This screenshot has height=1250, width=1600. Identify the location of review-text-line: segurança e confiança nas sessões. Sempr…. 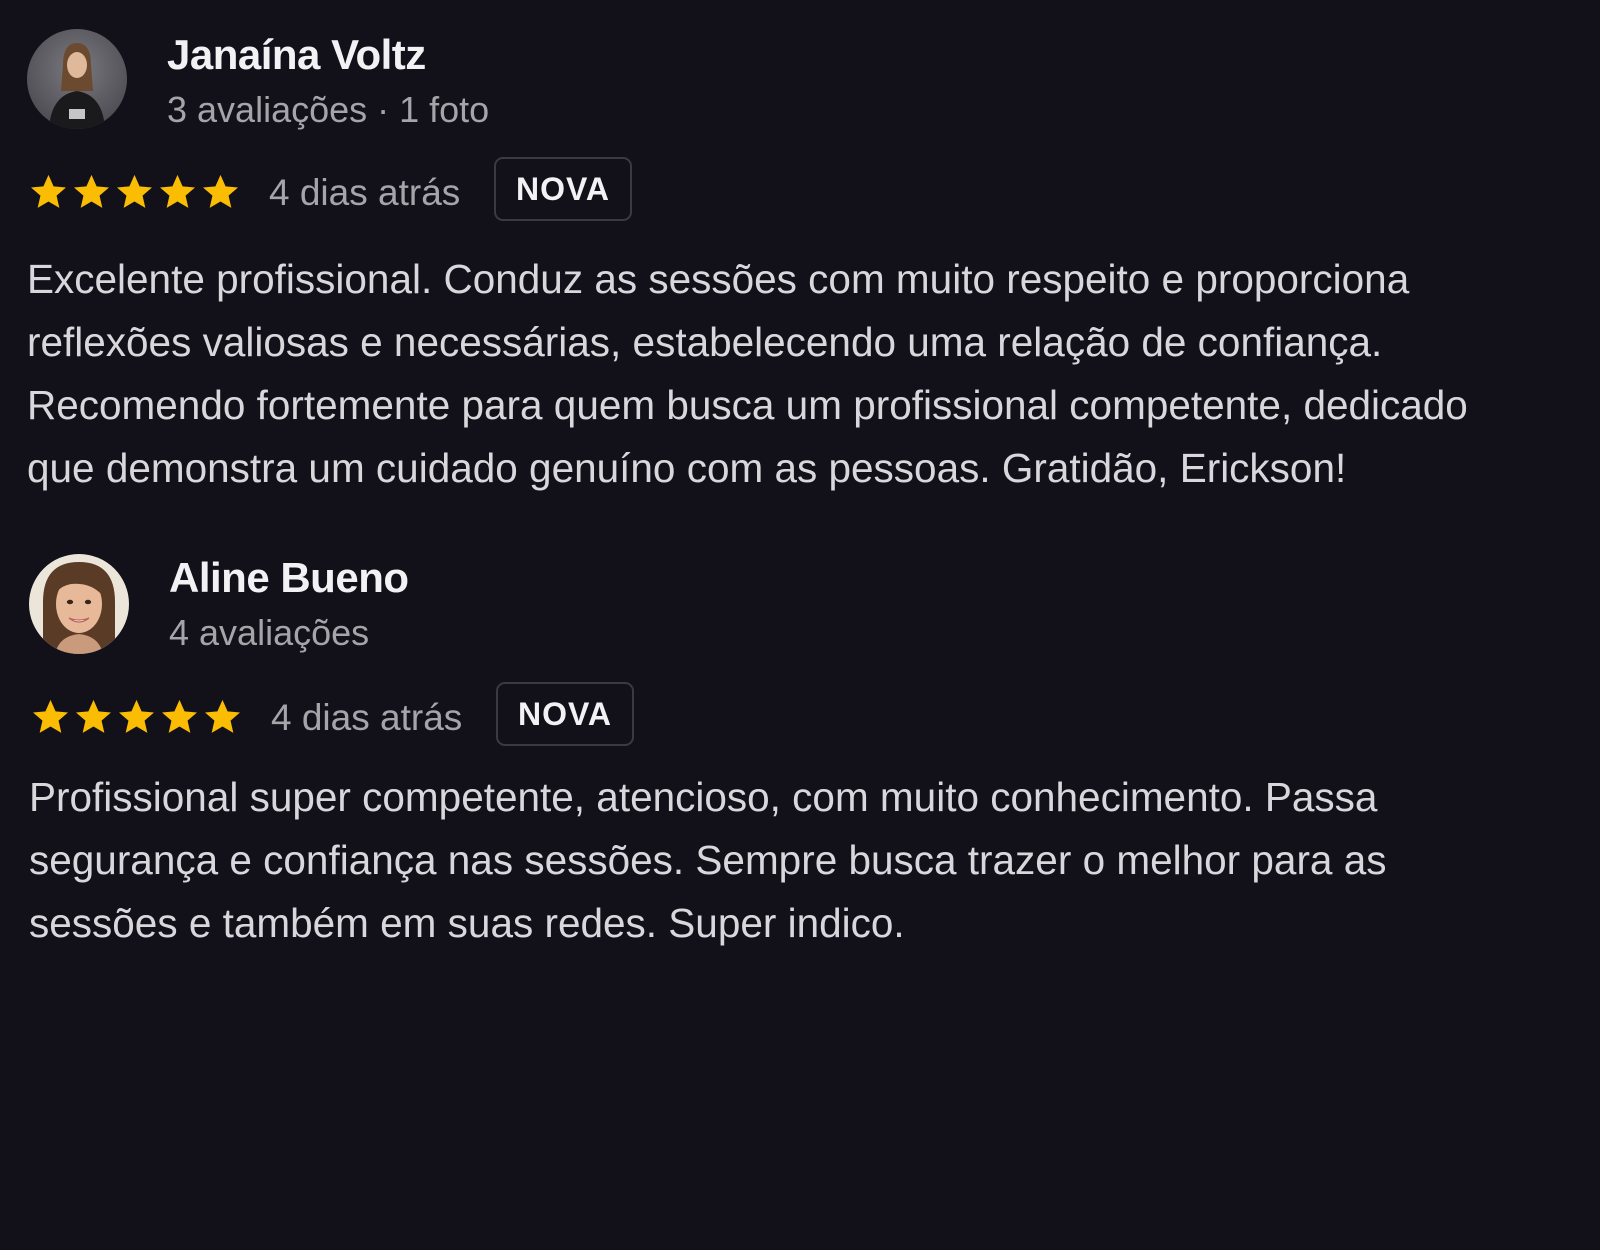
(708, 860).